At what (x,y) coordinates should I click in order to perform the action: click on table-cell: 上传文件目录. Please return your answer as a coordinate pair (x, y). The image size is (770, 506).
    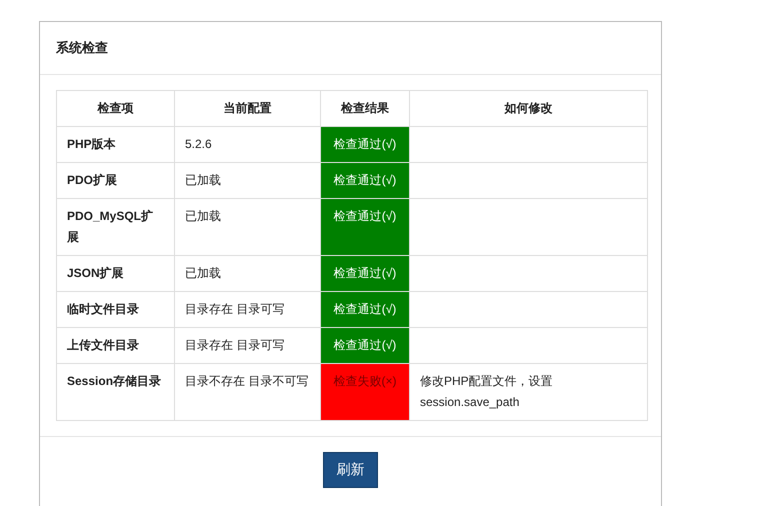
    Looking at the image, I should click on (115, 346).